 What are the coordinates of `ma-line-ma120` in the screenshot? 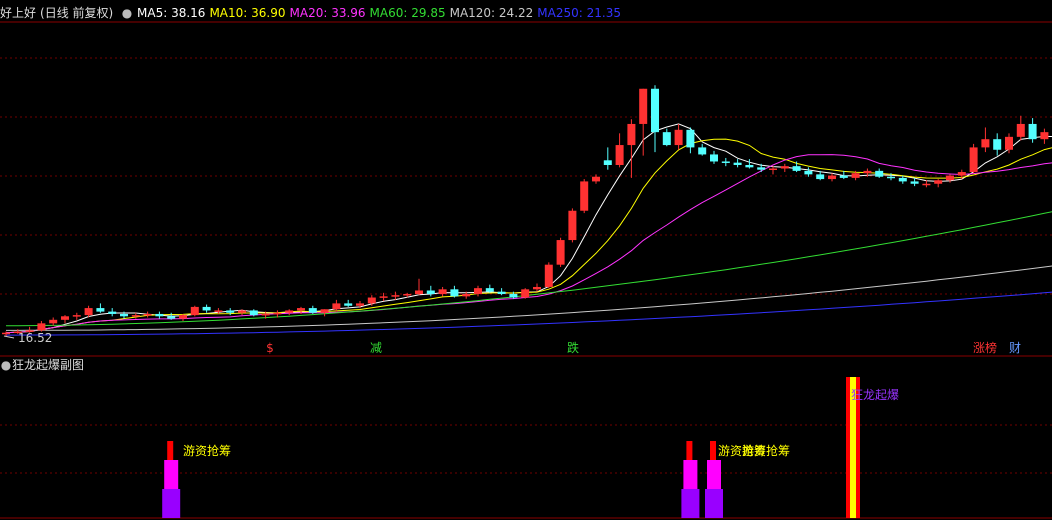 It's located at (529, 298).